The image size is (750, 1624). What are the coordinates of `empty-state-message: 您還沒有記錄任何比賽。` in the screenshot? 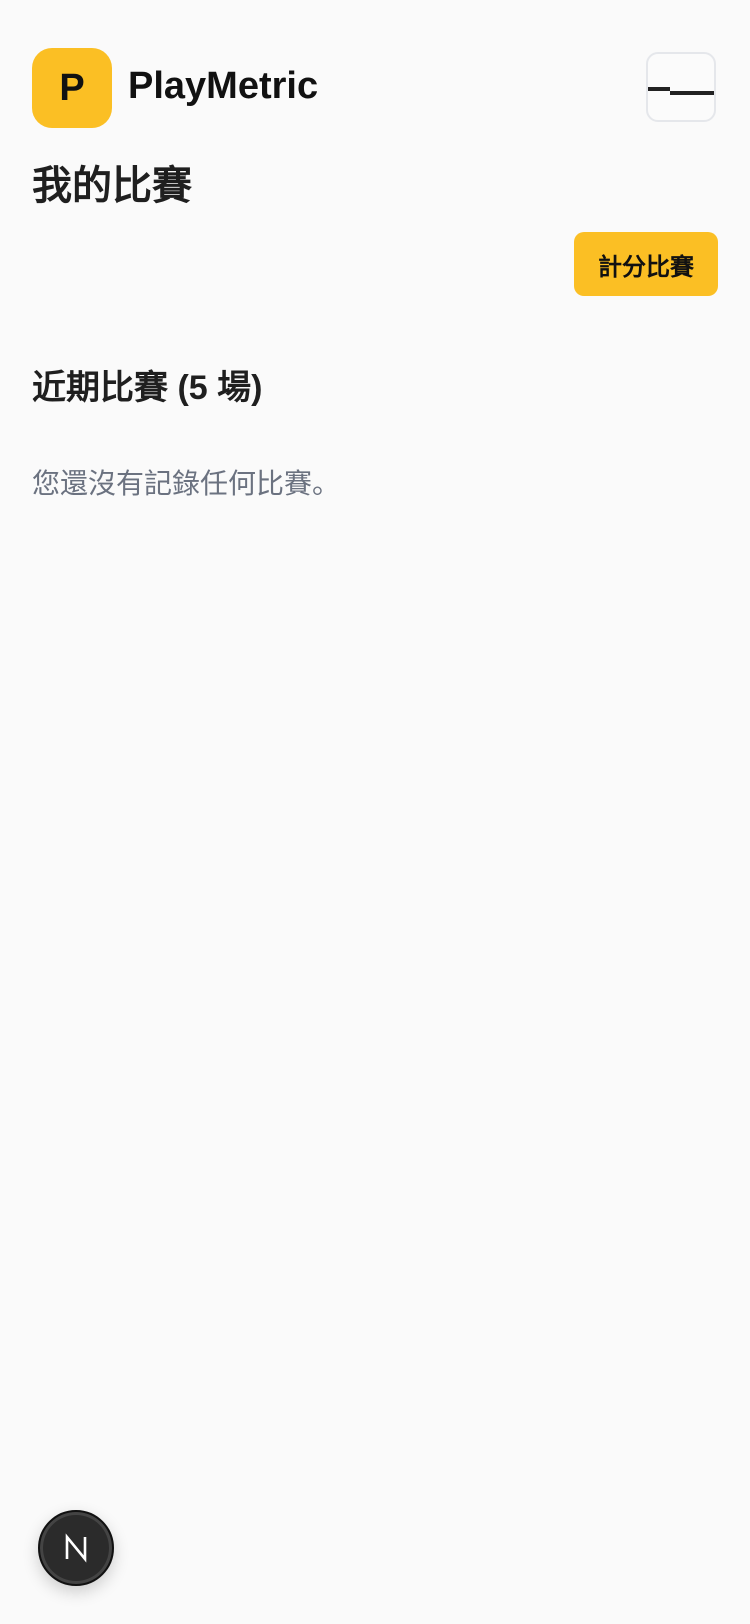 It's located at (186, 483).